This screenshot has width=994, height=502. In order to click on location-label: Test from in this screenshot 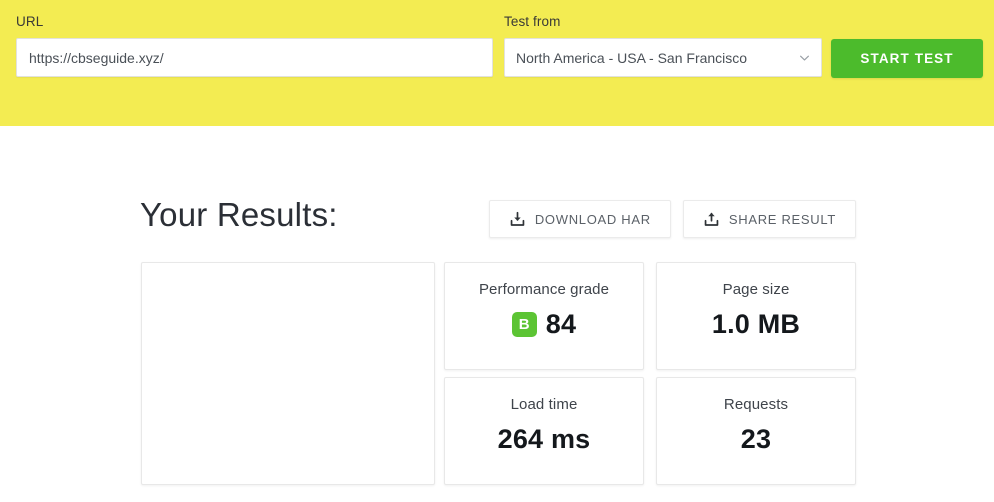, I will do `click(532, 21)`.